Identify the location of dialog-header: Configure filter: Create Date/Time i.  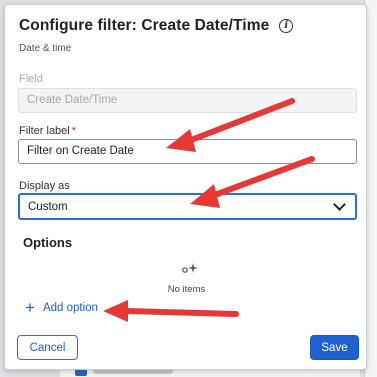
(156, 26).